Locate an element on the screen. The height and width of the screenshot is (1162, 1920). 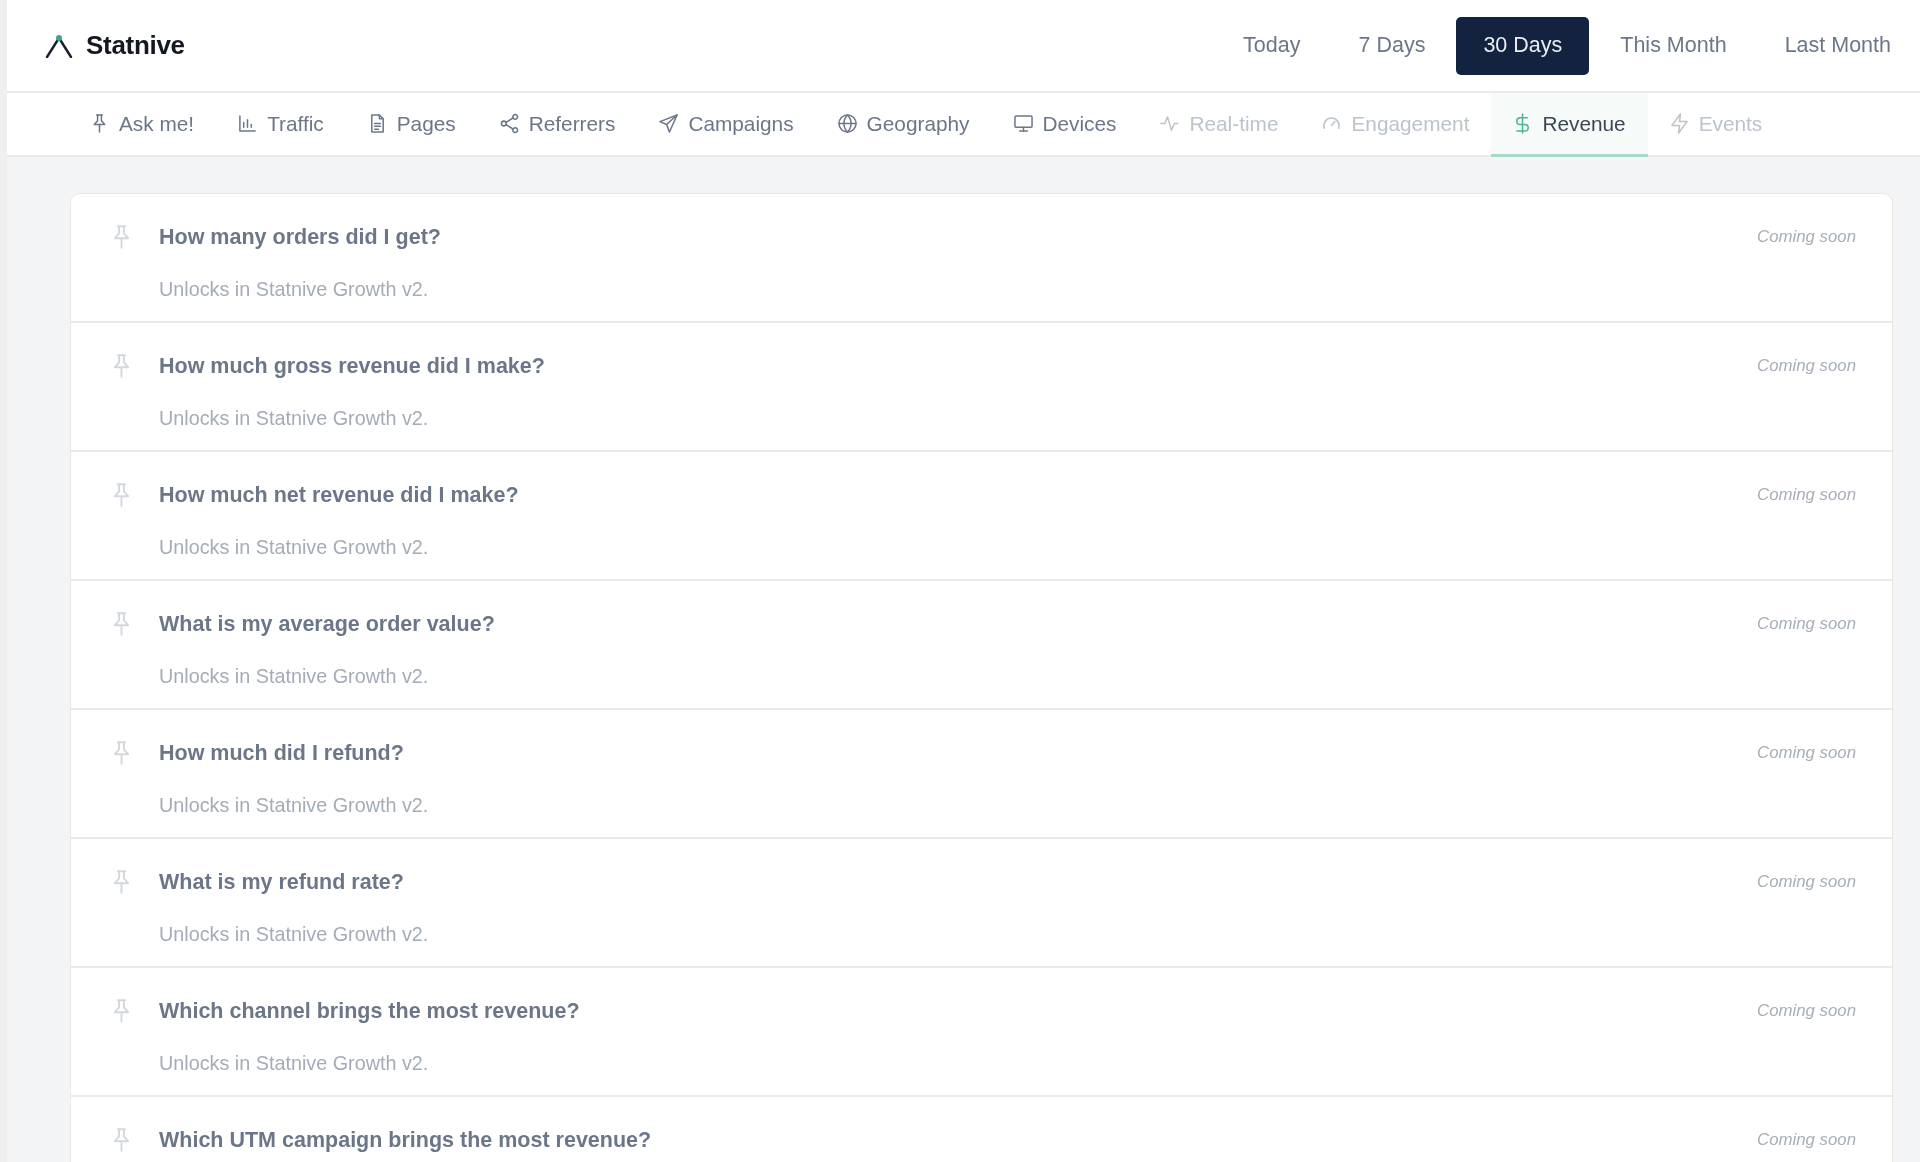
question-row: Which UTM campaign brings the most revenue? Coming soon is located at coordinates (981, 1129).